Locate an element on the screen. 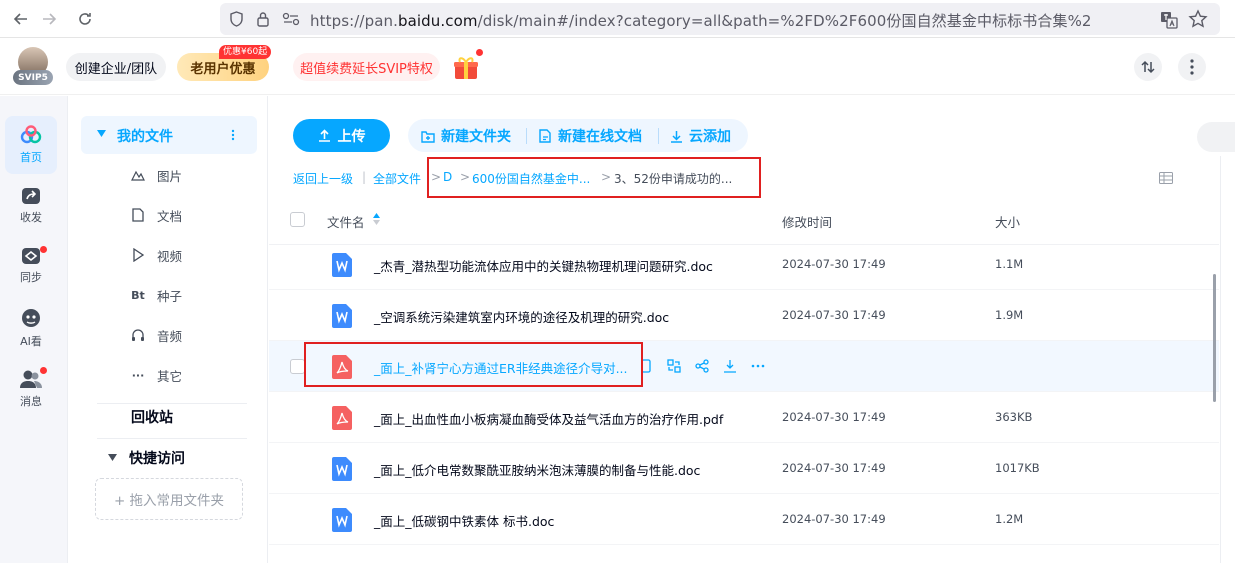  nav-quick-access: 快捷访问 is located at coordinates (157, 458).